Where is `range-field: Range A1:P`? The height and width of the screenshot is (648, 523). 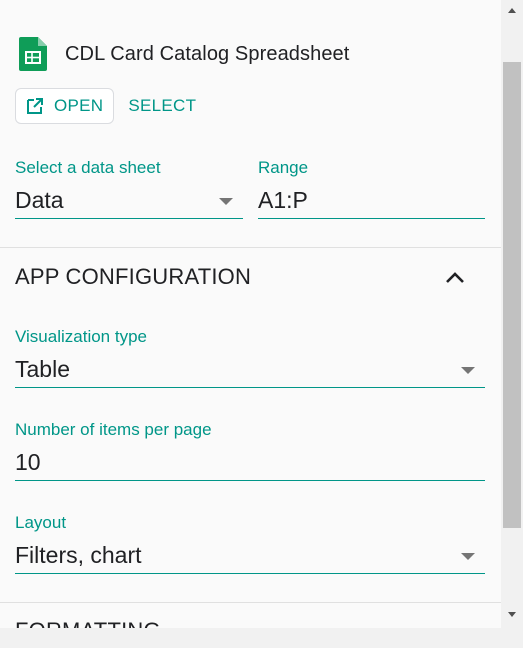
range-field: Range A1:P is located at coordinates (371, 188).